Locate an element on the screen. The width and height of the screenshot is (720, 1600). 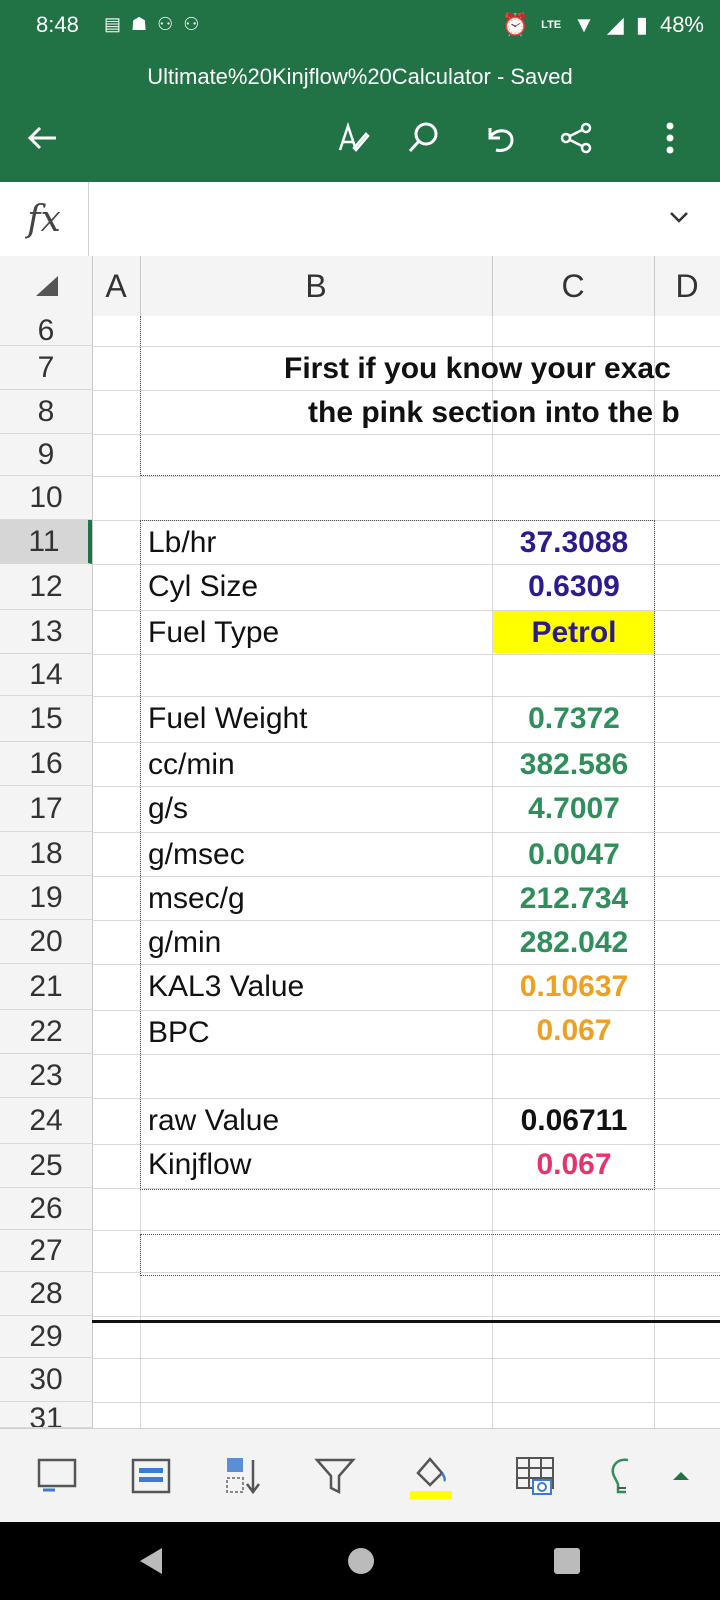
value-cyl-size: 0.6309 is located at coordinates (574, 587).